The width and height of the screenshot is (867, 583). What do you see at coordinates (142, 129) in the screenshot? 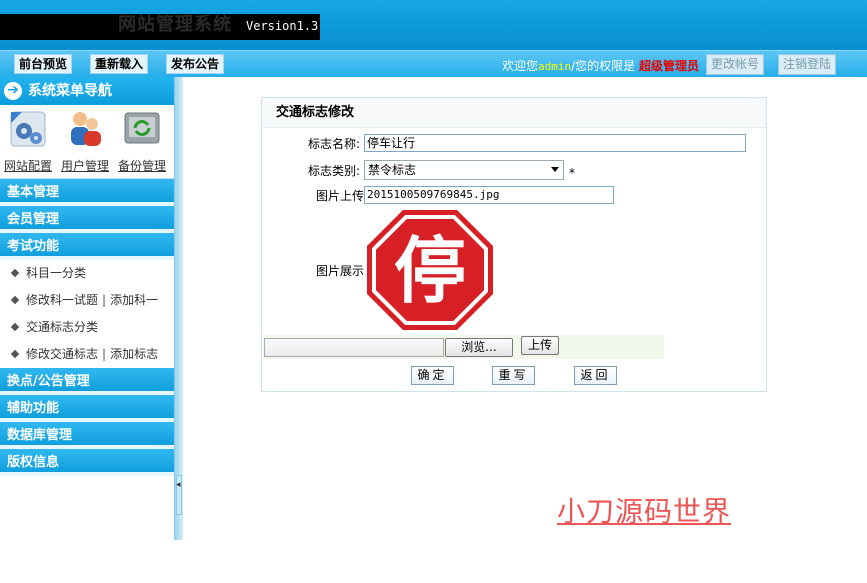
I see `backup-icon` at bounding box center [142, 129].